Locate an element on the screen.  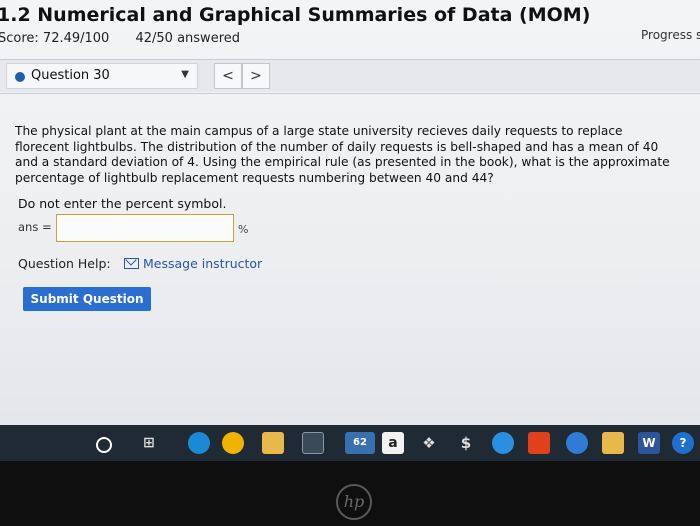
chrome-browser-icon is located at coordinates (233, 443).